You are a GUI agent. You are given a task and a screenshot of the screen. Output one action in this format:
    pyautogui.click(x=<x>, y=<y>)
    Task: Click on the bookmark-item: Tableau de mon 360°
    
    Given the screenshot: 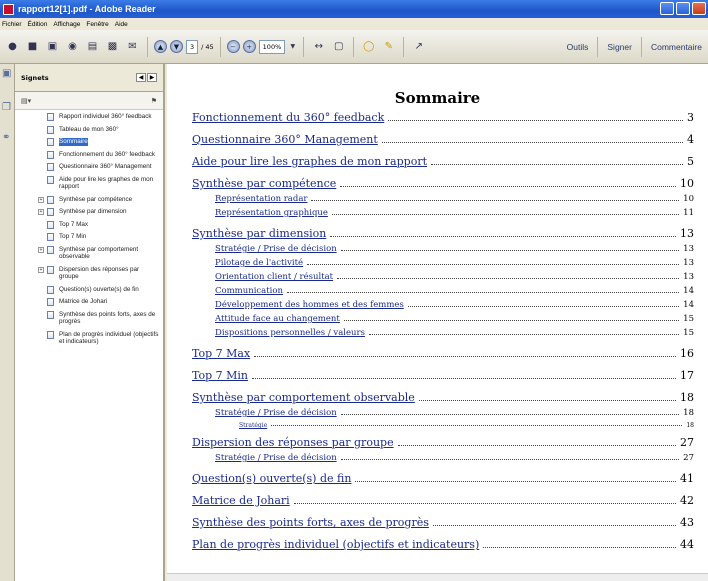 What is the action you would take?
    pyautogui.click(x=89, y=129)
    